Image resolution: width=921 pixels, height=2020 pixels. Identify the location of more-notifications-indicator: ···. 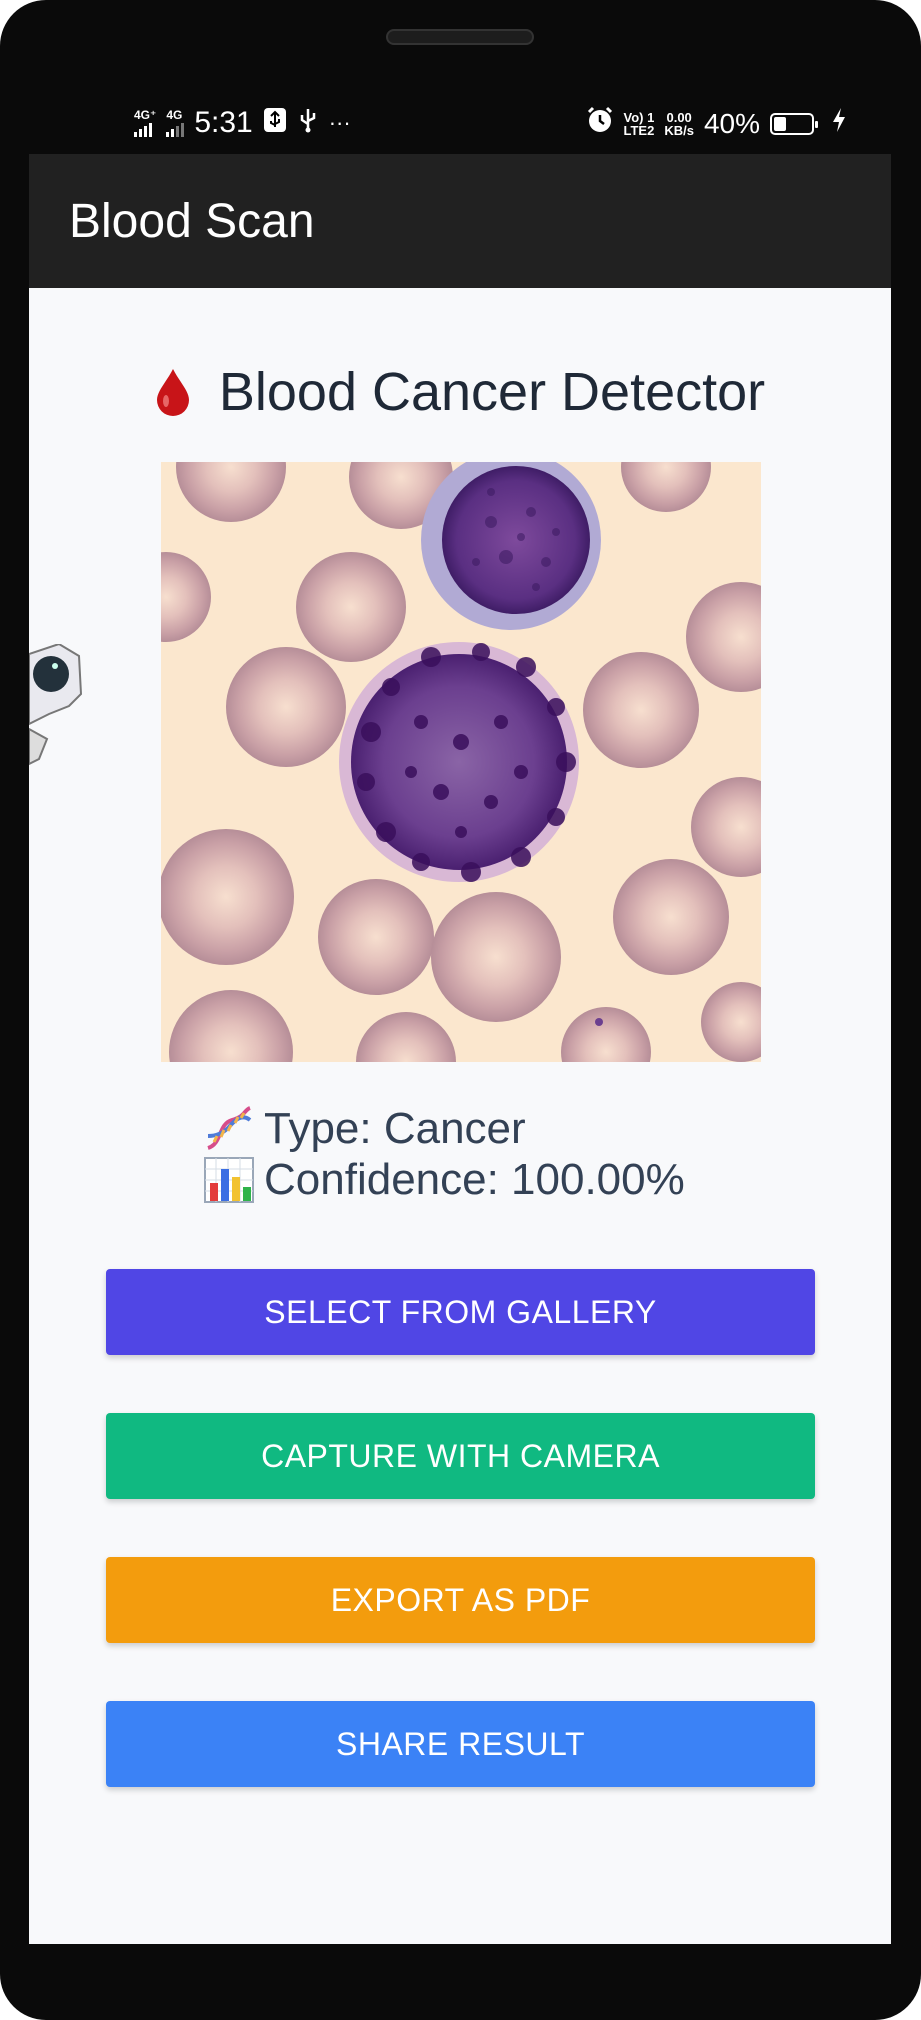
(339, 122).